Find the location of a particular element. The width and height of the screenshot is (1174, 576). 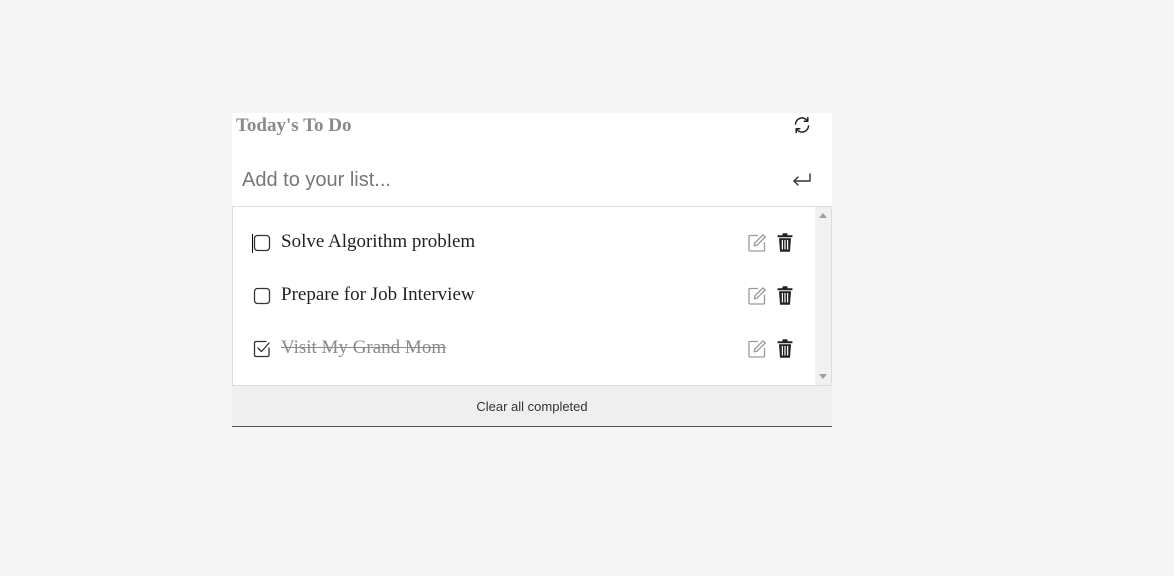

todo-item: Visit My Grand Mom is located at coordinates (524, 349).